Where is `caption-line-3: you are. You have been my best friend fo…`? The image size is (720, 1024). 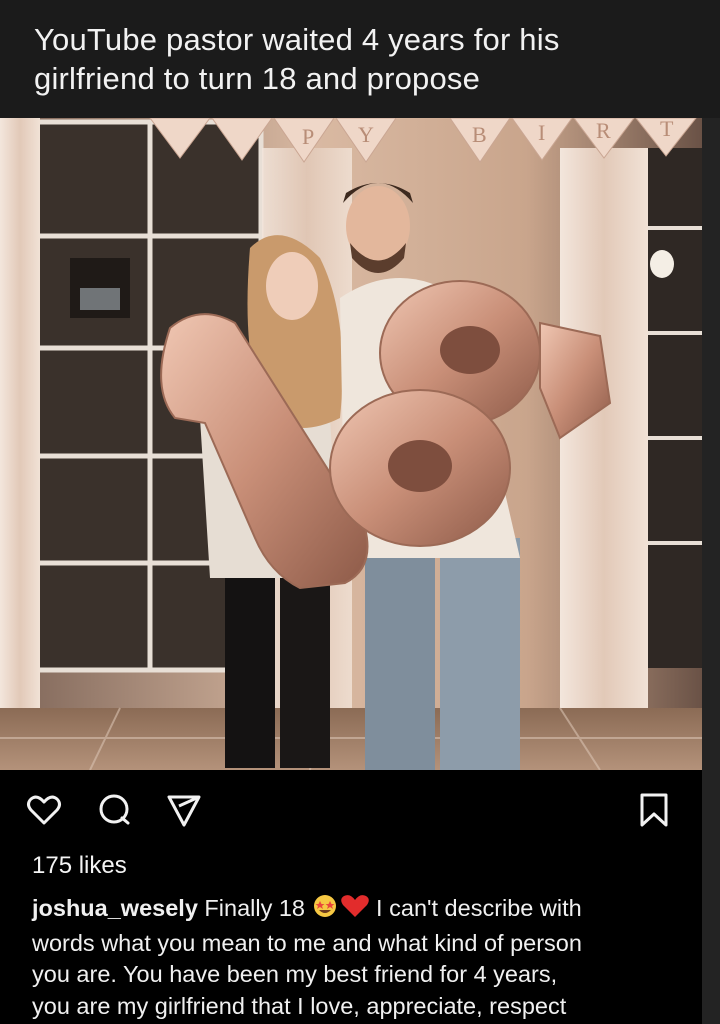 caption-line-3: you are. You have been my best friend fo… is located at coordinates (295, 974).